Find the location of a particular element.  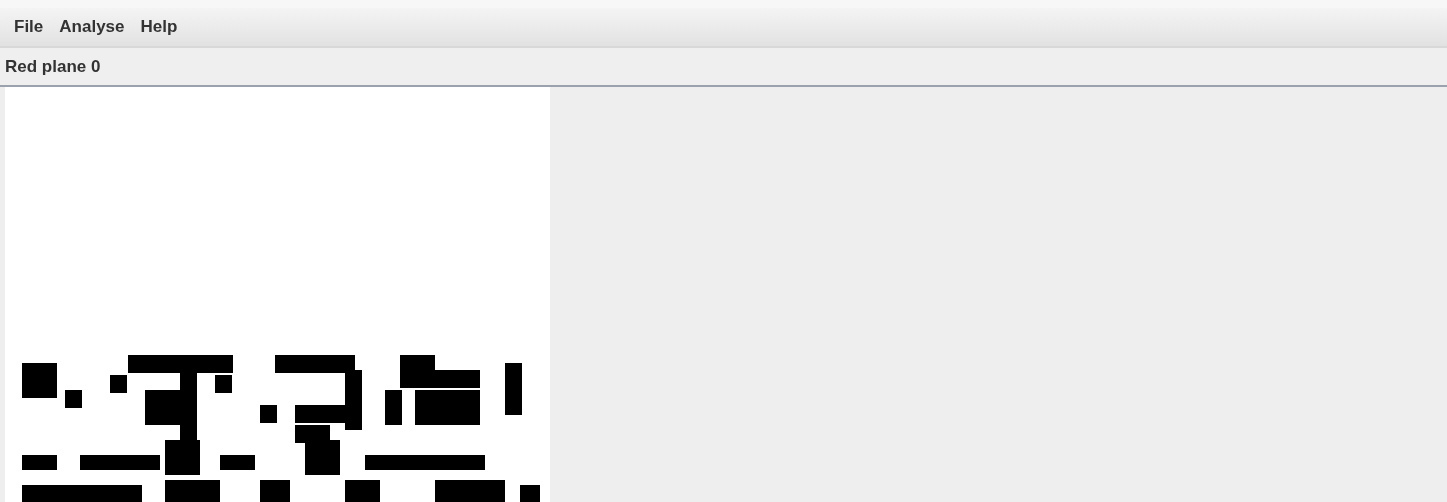

menu-item: File is located at coordinates (29, 27).